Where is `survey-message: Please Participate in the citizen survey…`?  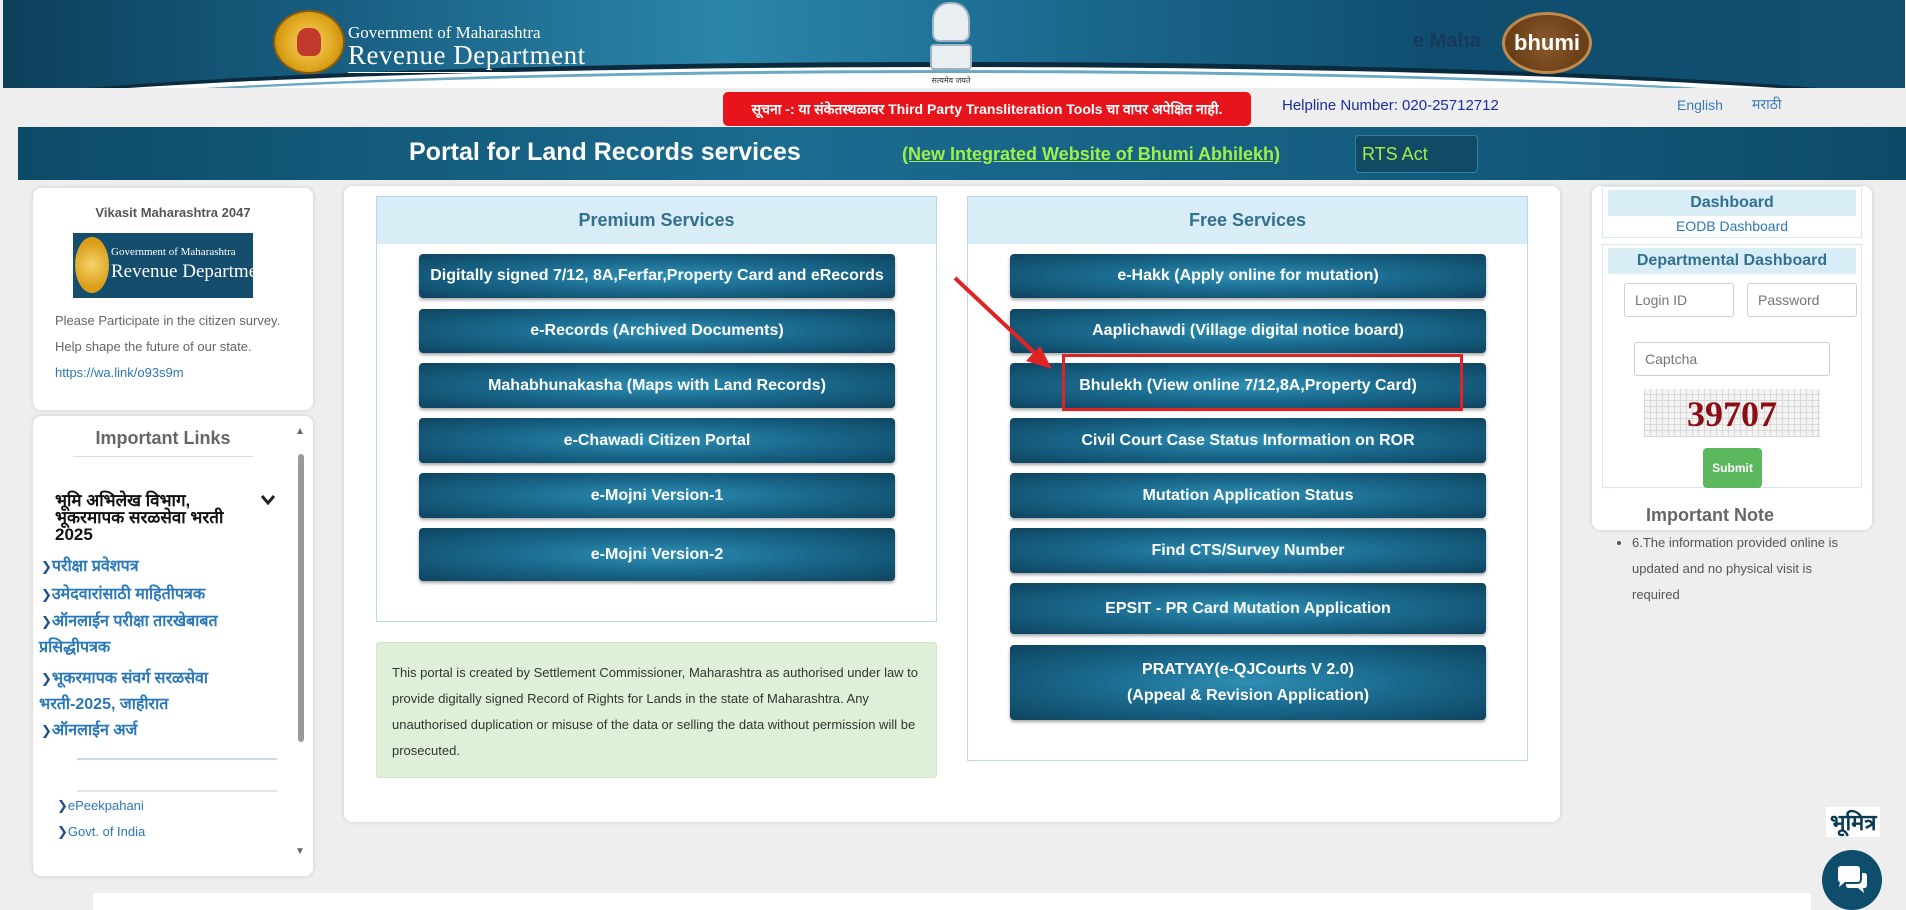
survey-message: Please Participate in the citizen survey… is located at coordinates (168, 333).